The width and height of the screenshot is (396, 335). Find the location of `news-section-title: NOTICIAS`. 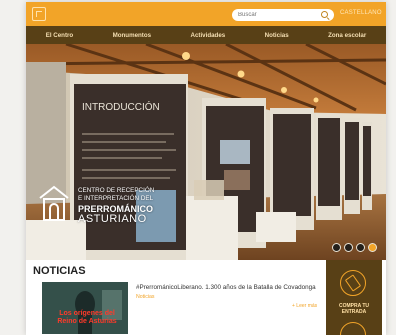

news-section-title: NOTICIAS is located at coordinates (59, 271).